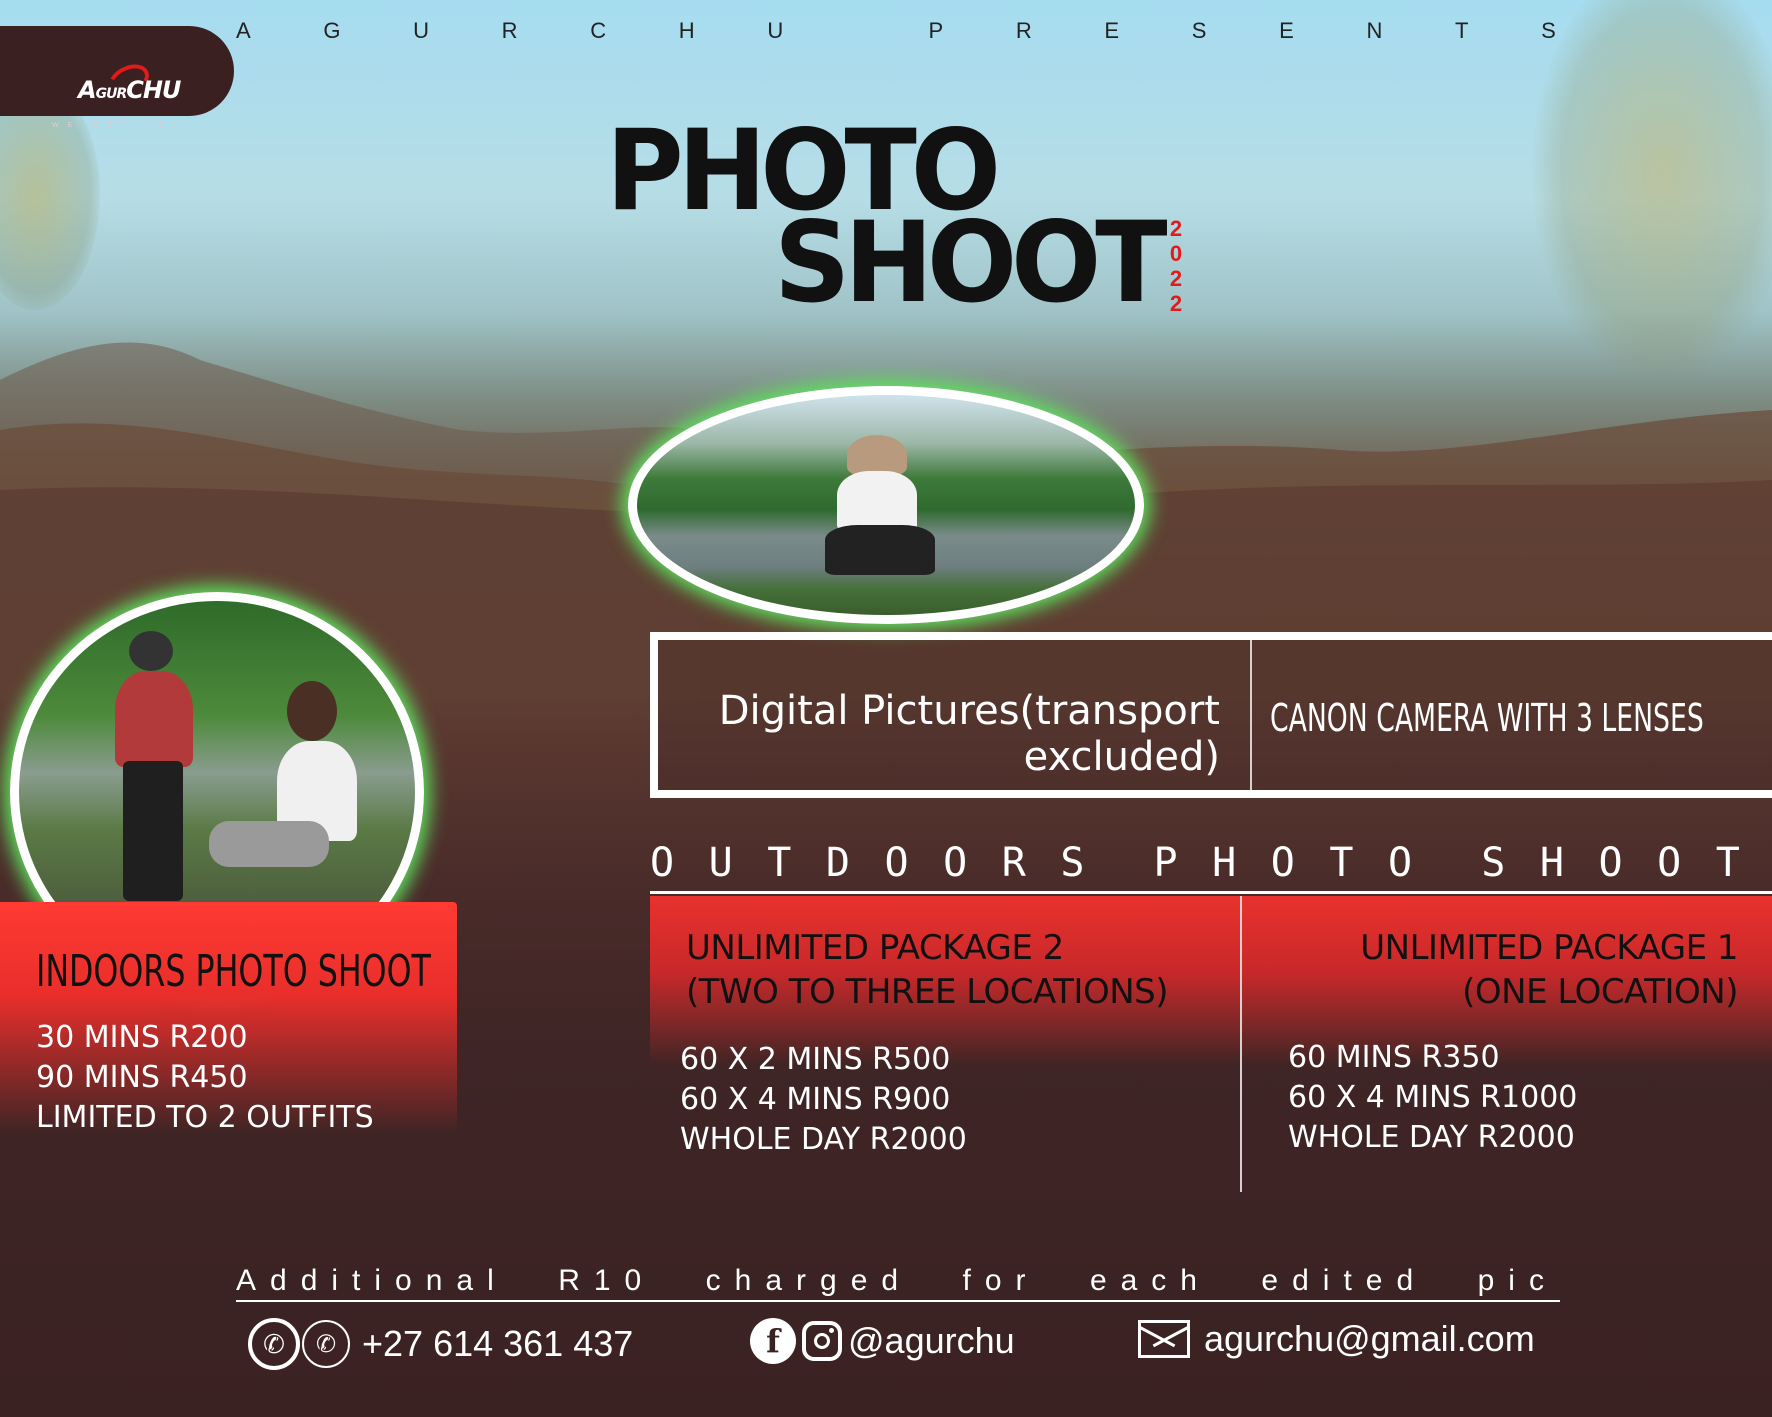  Describe the element at coordinates (837, 863) in the screenshot. I see `heading-letter: D` at that location.